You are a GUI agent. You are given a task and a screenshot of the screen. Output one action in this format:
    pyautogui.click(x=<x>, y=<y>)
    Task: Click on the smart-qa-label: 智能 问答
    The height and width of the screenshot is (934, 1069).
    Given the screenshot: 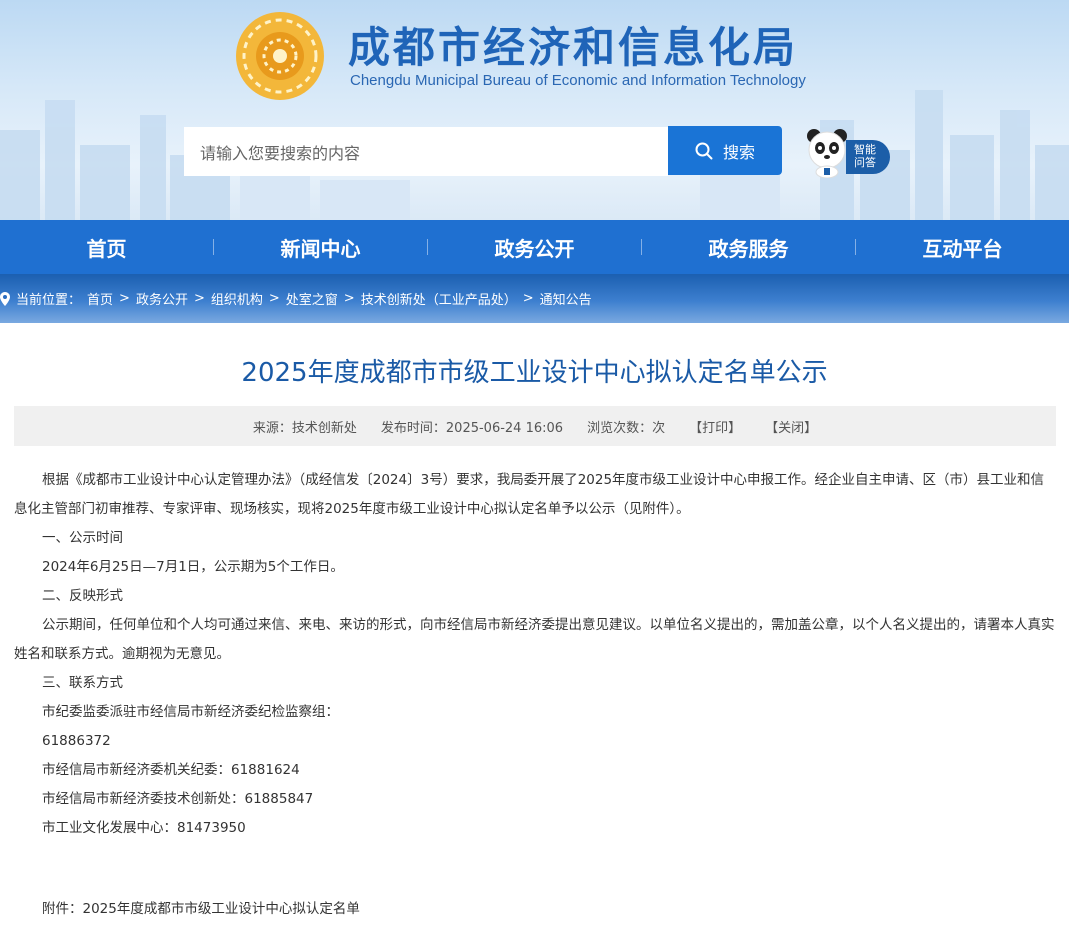 What is the action you would take?
    pyautogui.click(x=868, y=157)
    